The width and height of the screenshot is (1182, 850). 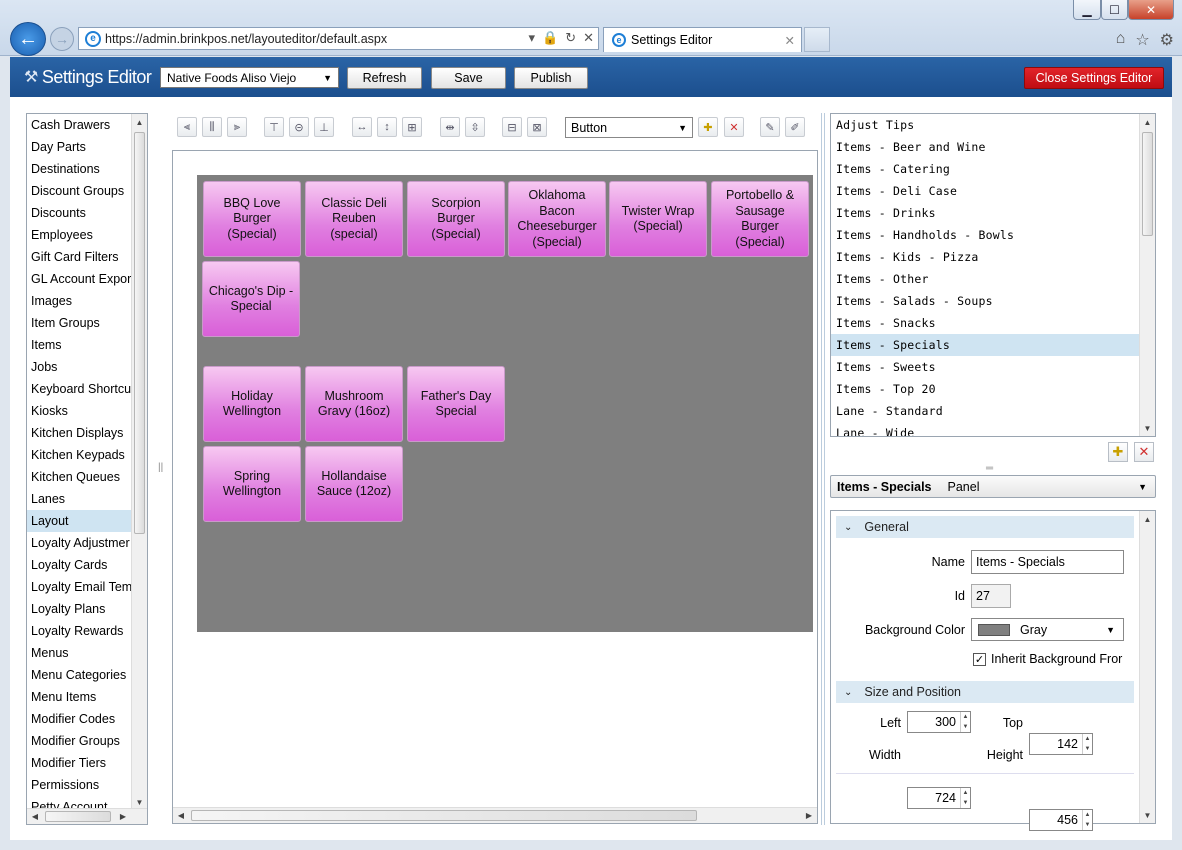 What do you see at coordinates (252, 219) in the screenshot?
I see `menu-item-button: BBQ Love Burger (Special)` at bounding box center [252, 219].